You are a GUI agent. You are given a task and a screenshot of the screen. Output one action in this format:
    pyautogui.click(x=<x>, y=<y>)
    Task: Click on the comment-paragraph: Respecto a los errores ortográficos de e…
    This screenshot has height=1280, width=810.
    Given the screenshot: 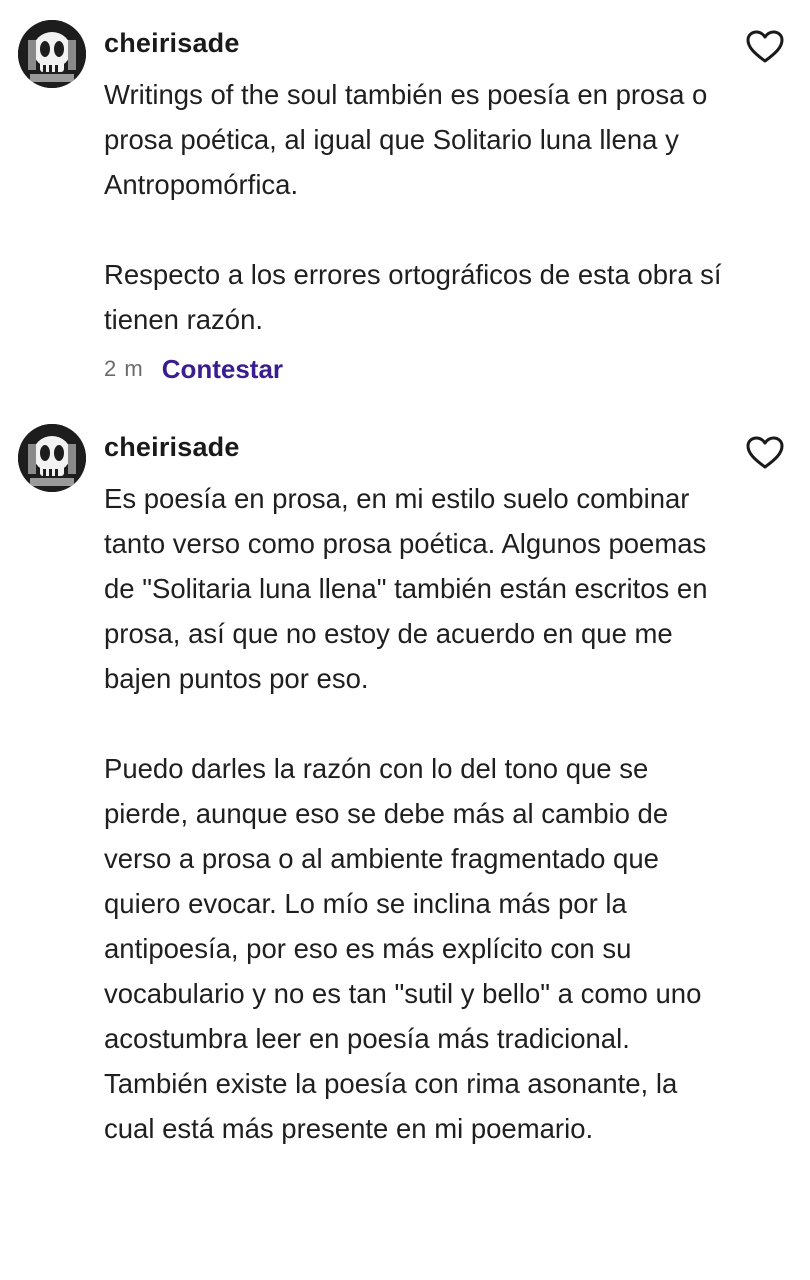 What is the action you would take?
    pyautogui.click(x=413, y=297)
    